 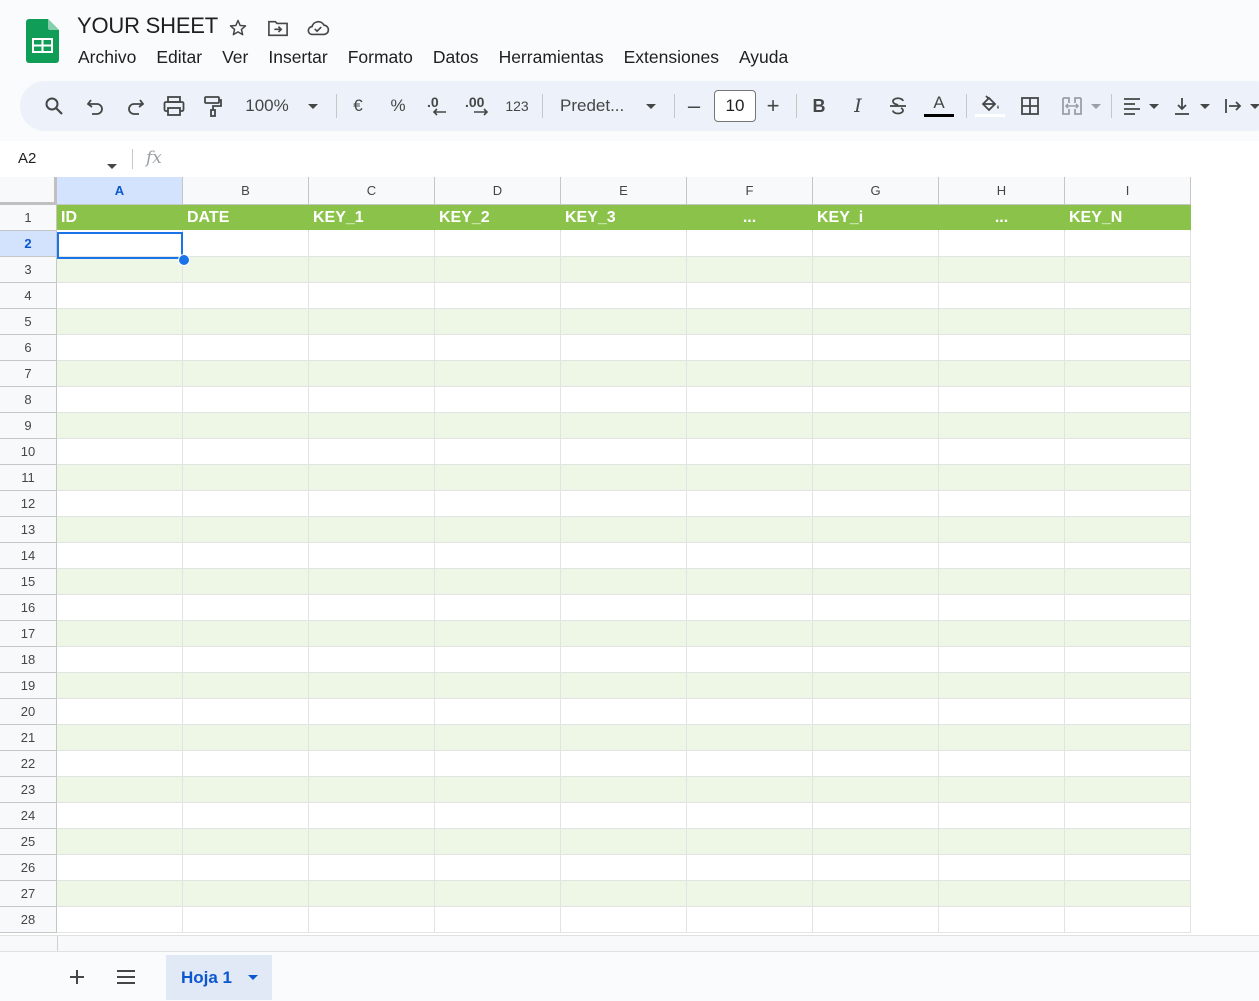 What do you see at coordinates (1030, 106) in the screenshot?
I see `borders-icon` at bounding box center [1030, 106].